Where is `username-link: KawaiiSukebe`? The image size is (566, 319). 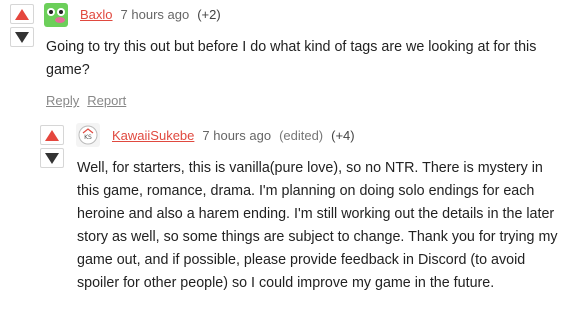
username-link: KawaiiSukebe is located at coordinates (153, 135).